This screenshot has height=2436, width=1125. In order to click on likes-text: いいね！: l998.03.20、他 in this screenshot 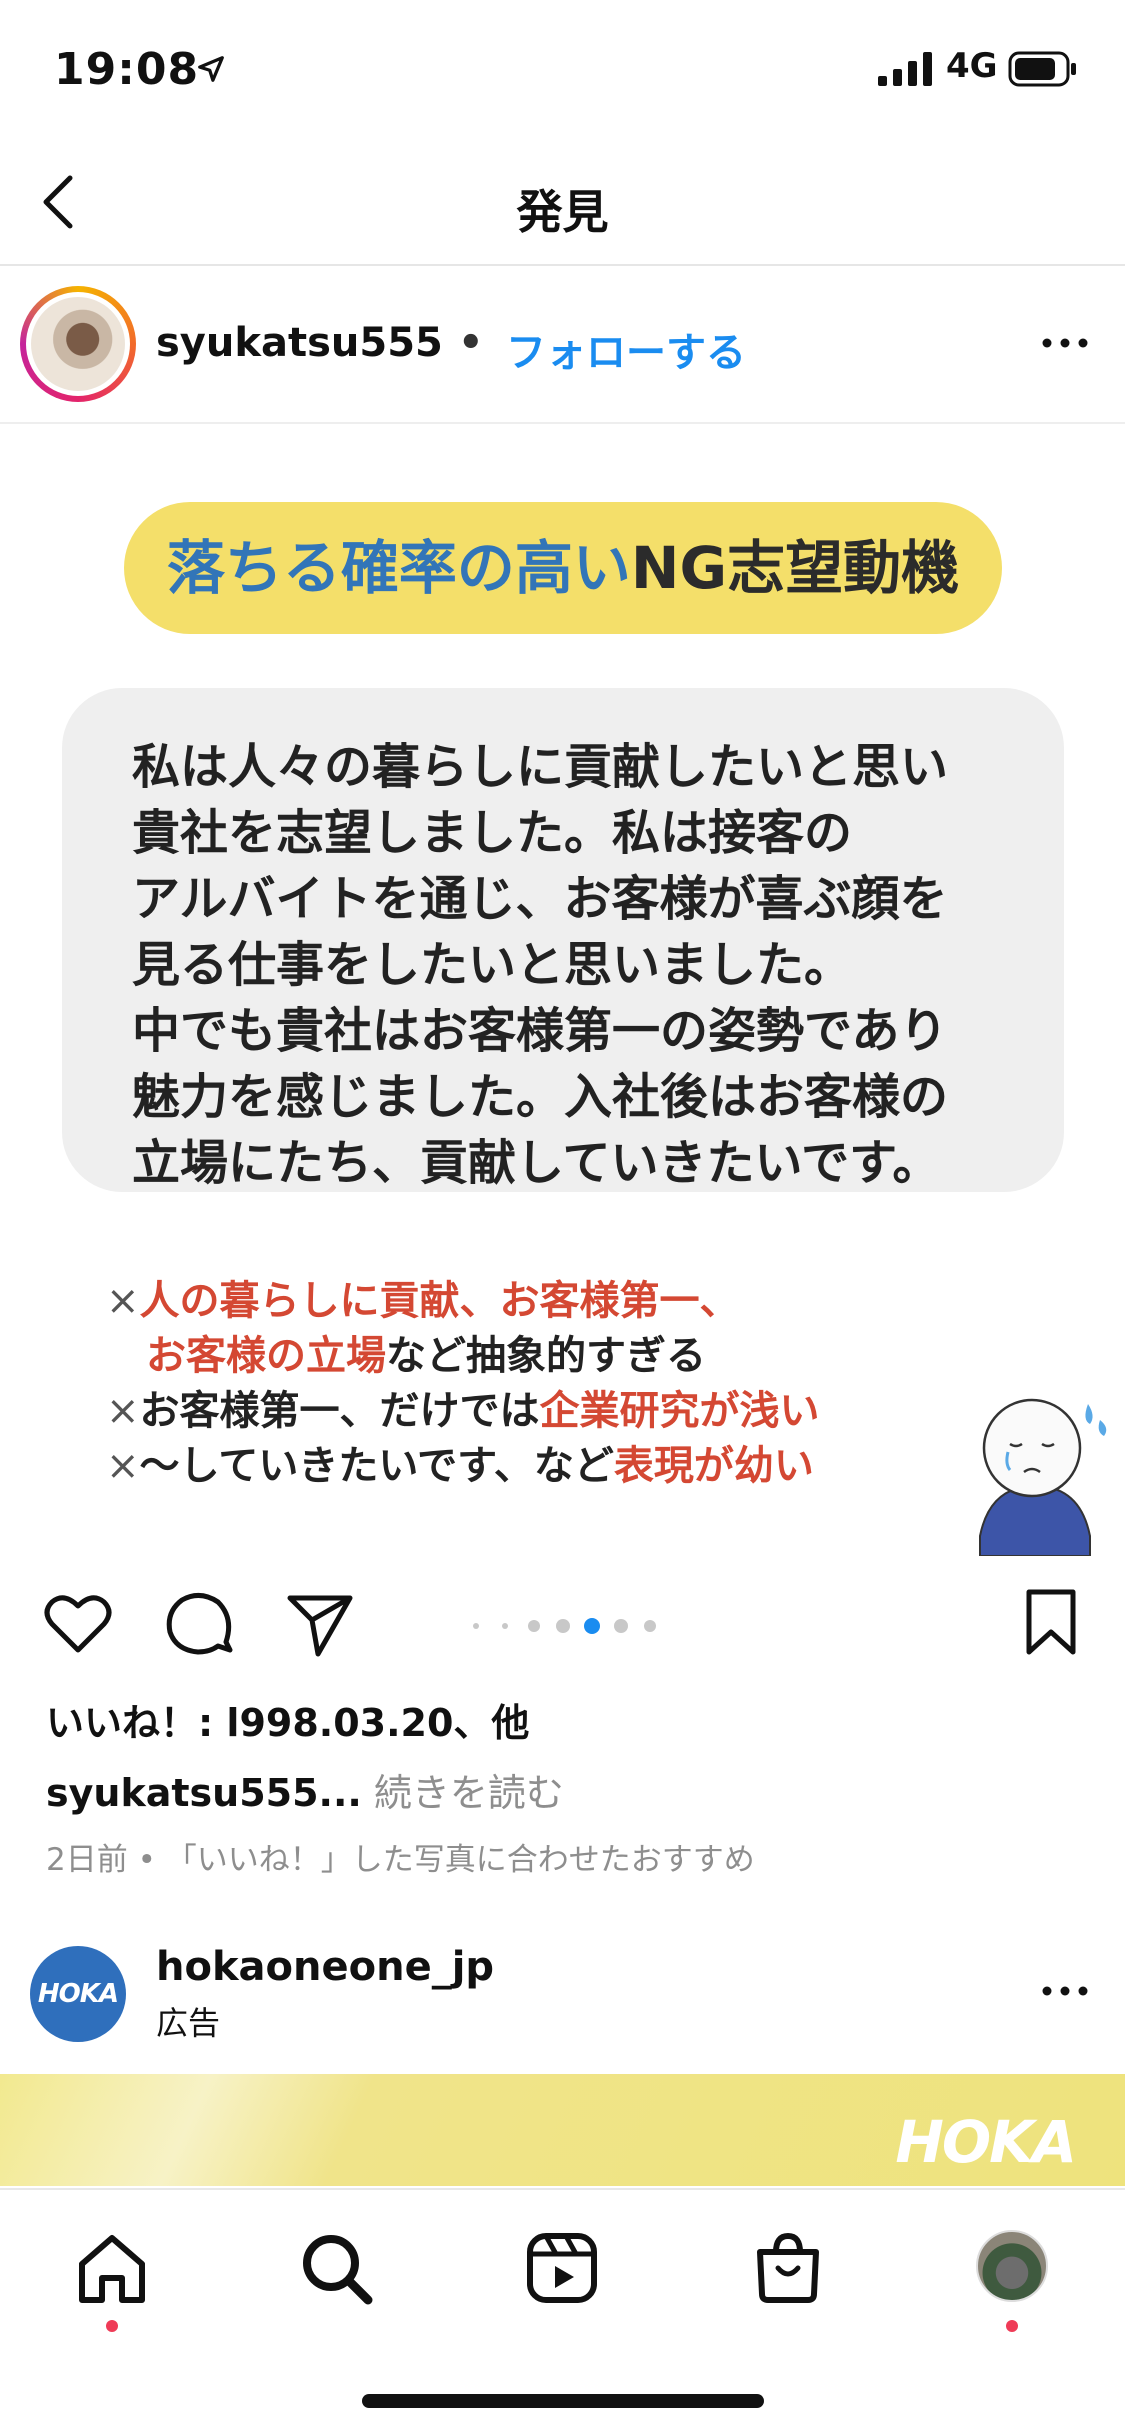, I will do `click(287, 1719)`.